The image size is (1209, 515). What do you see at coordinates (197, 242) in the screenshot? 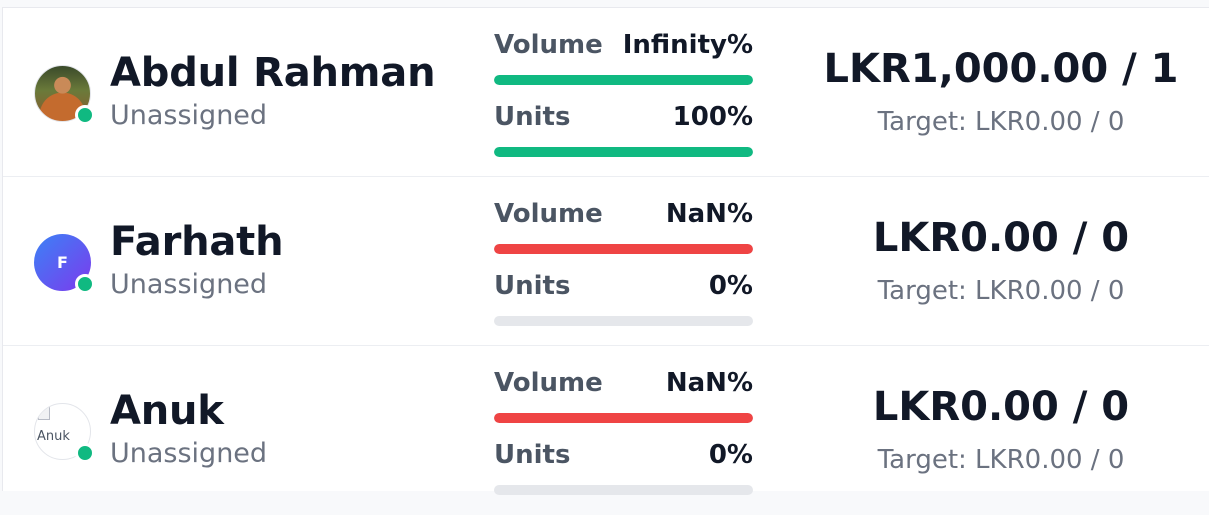
I see `member-name: Farhath` at bounding box center [197, 242].